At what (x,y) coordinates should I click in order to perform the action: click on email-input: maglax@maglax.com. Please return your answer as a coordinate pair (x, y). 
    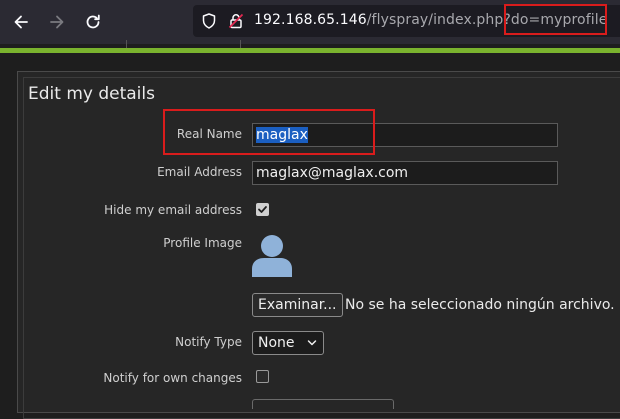
    Looking at the image, I should click on (405, 173).